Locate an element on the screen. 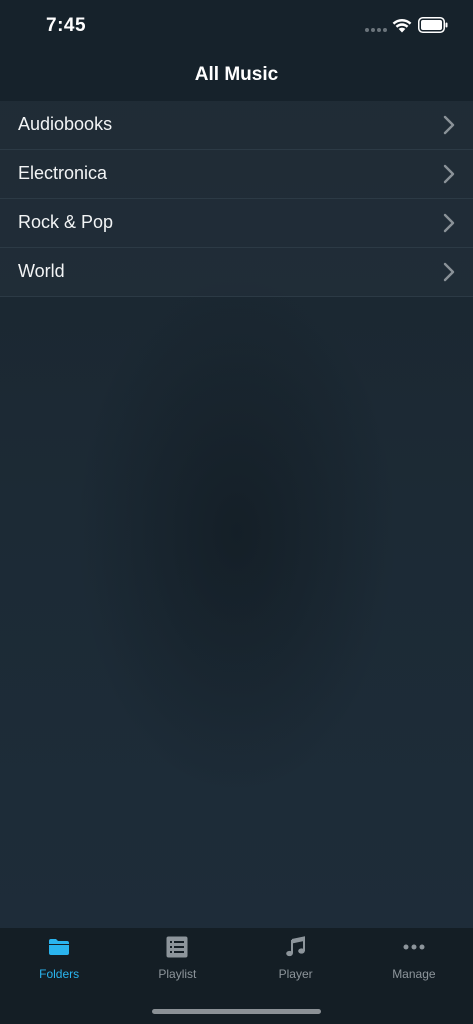  playlist-icon is located at coordinates (177, 947).